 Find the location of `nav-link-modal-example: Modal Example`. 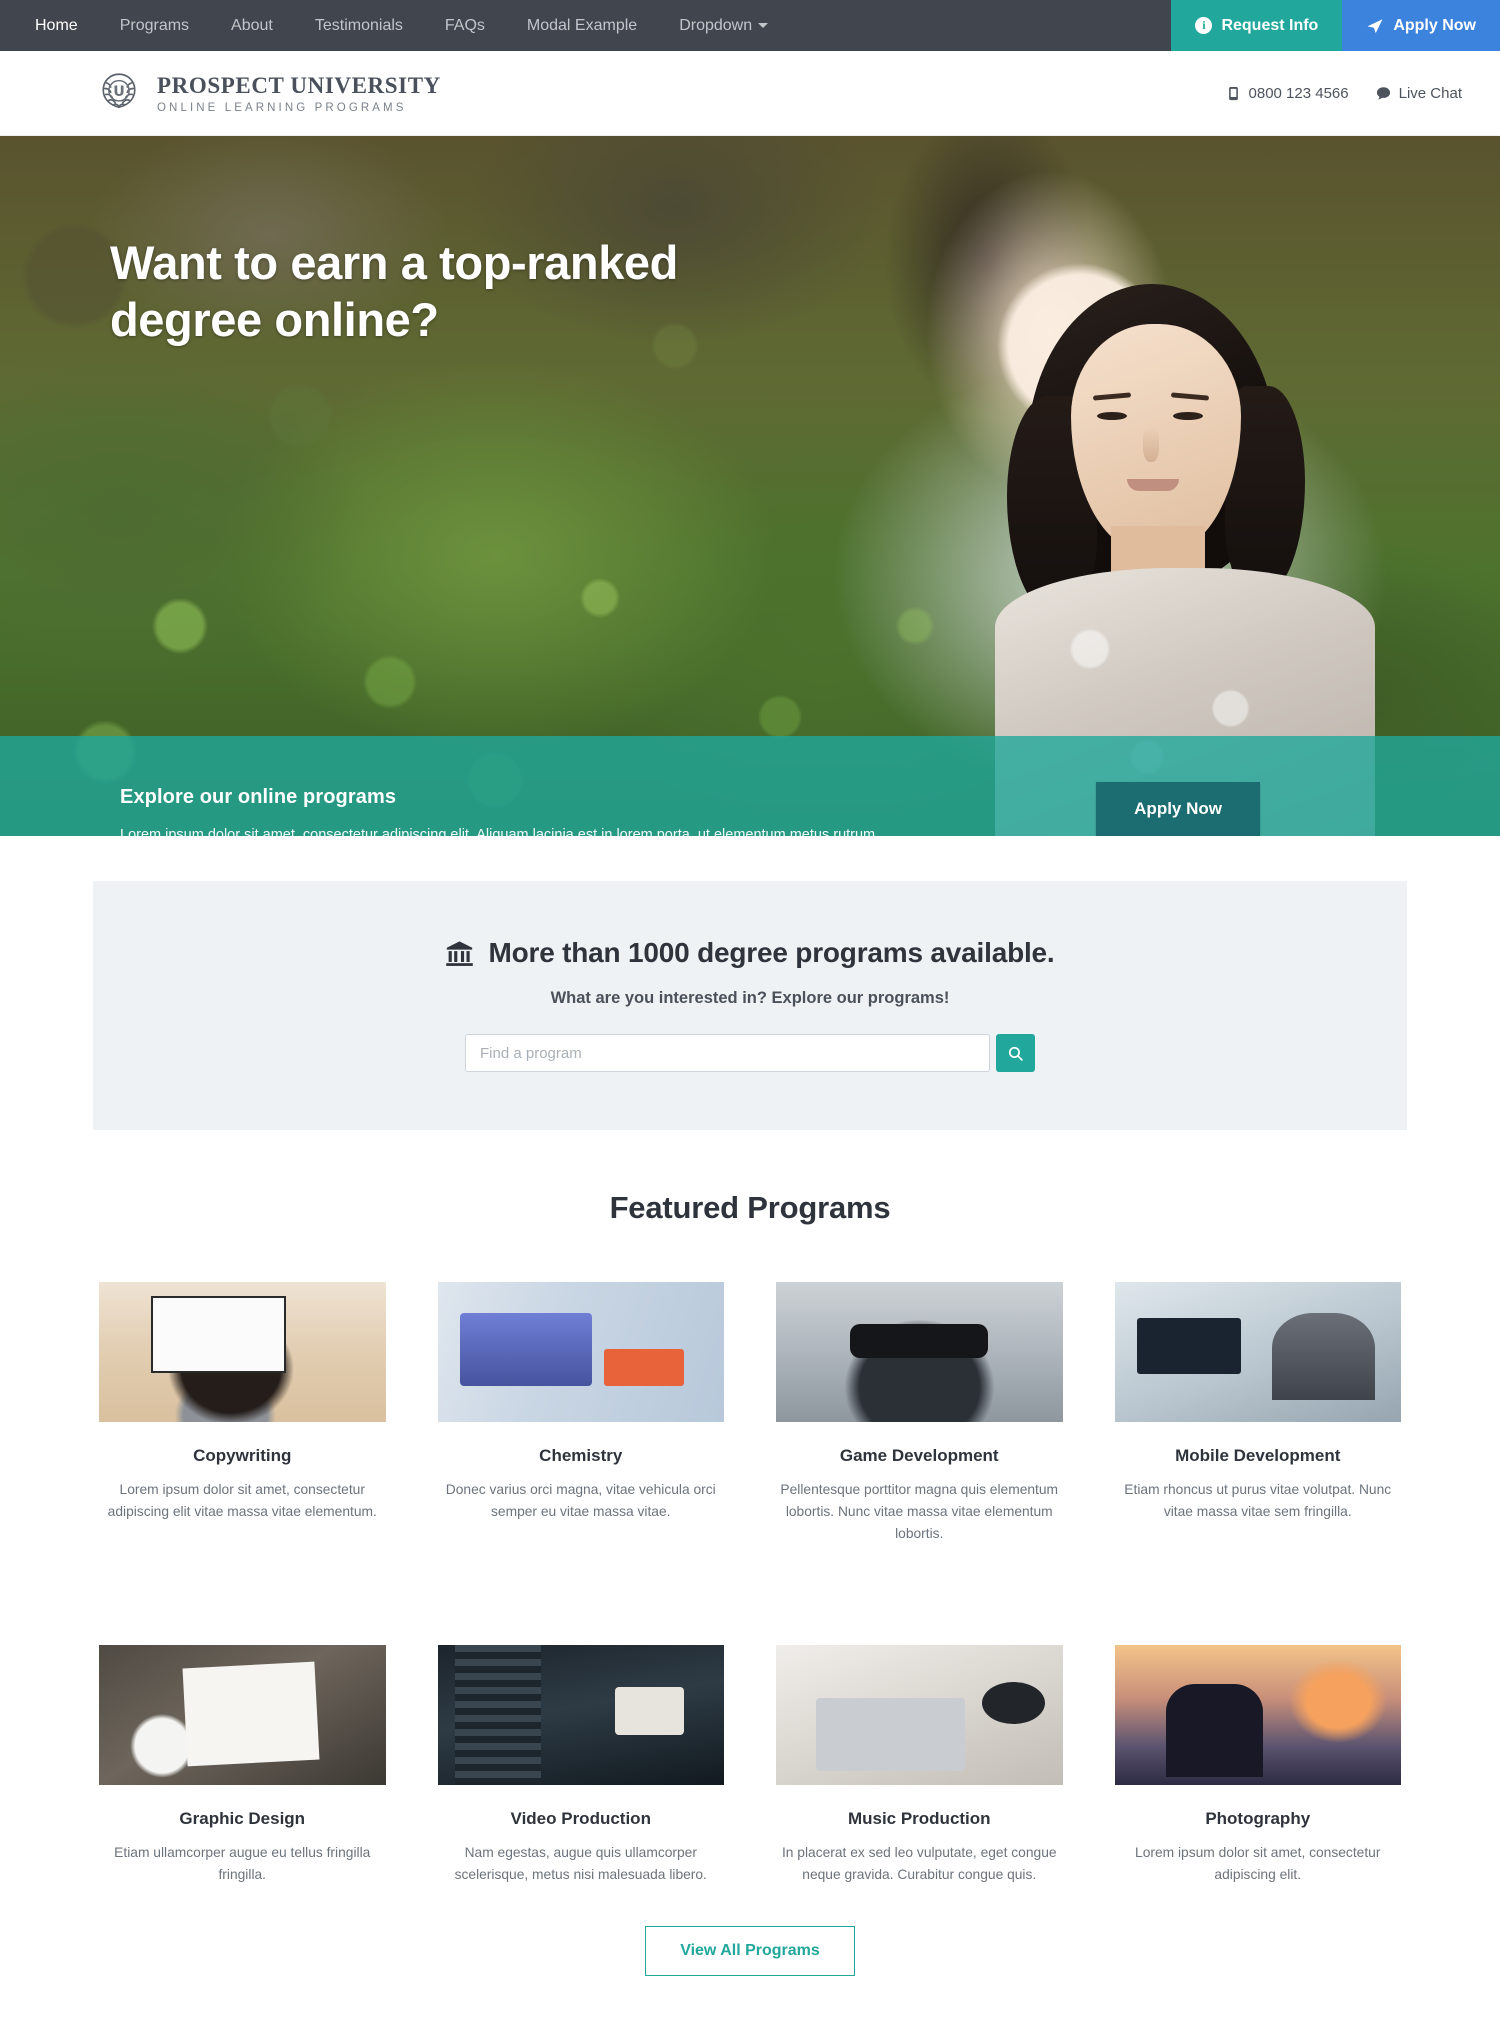

nav-link-modal-example: Modal Example is located at coordinates (582, 25).